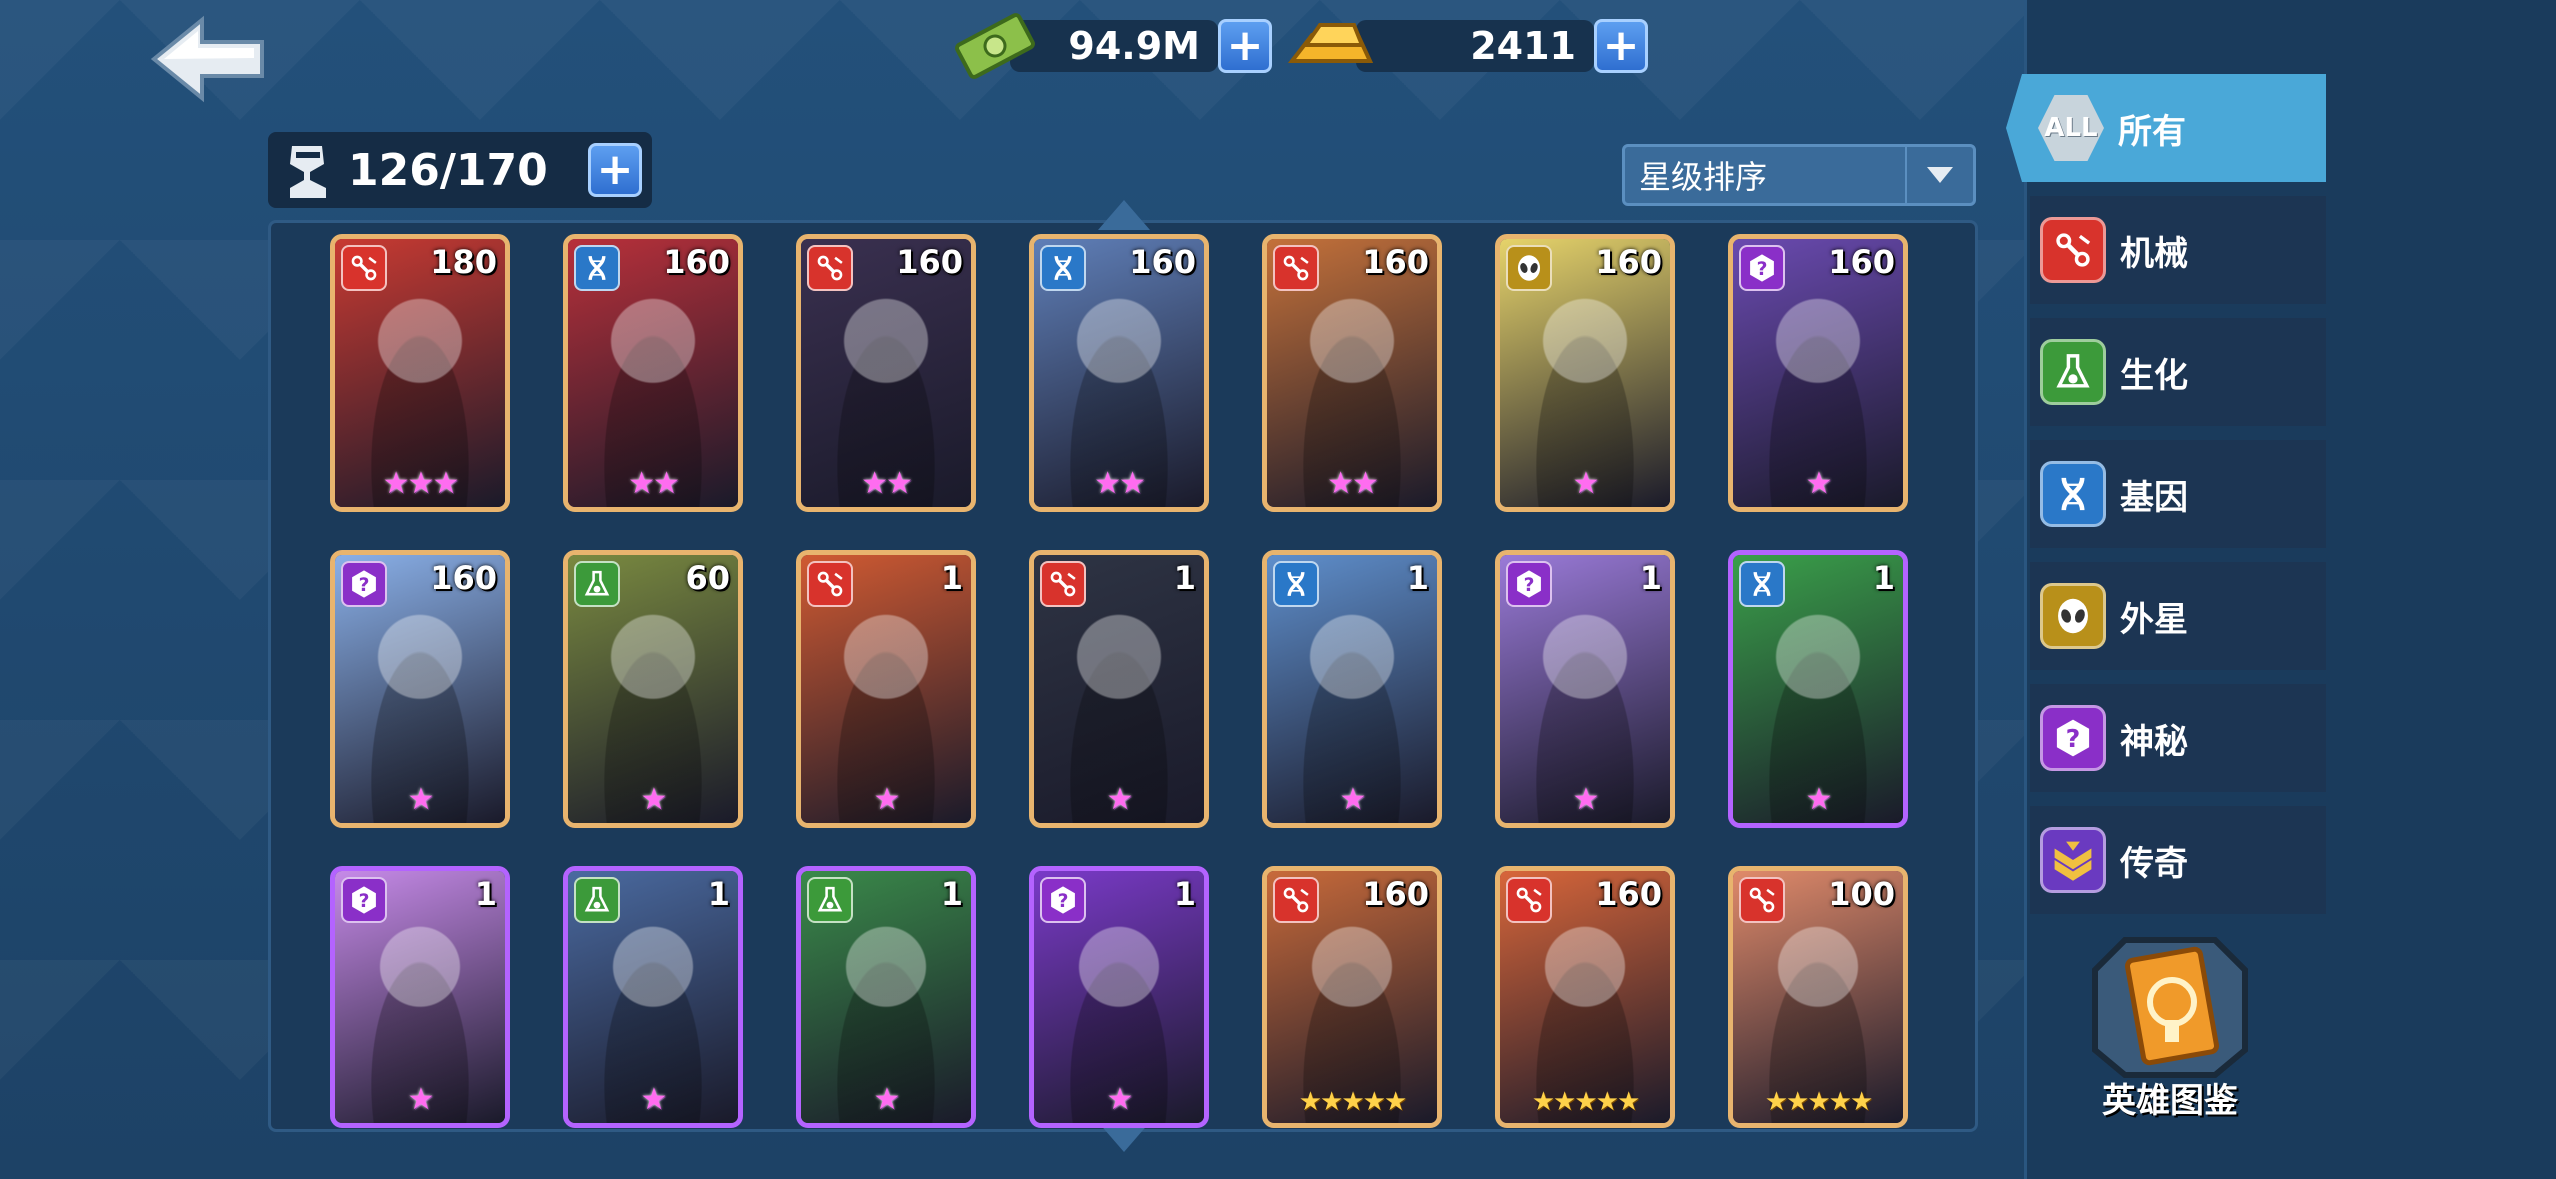 The width and height of the screenshot is (2556, 1179). I want to click on cash-currency: 94.9M +, so click(1111, 46).